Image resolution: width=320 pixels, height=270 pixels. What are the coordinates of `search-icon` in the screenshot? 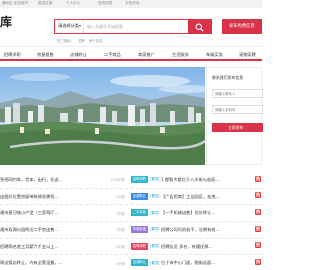 It's located at (199, 27).